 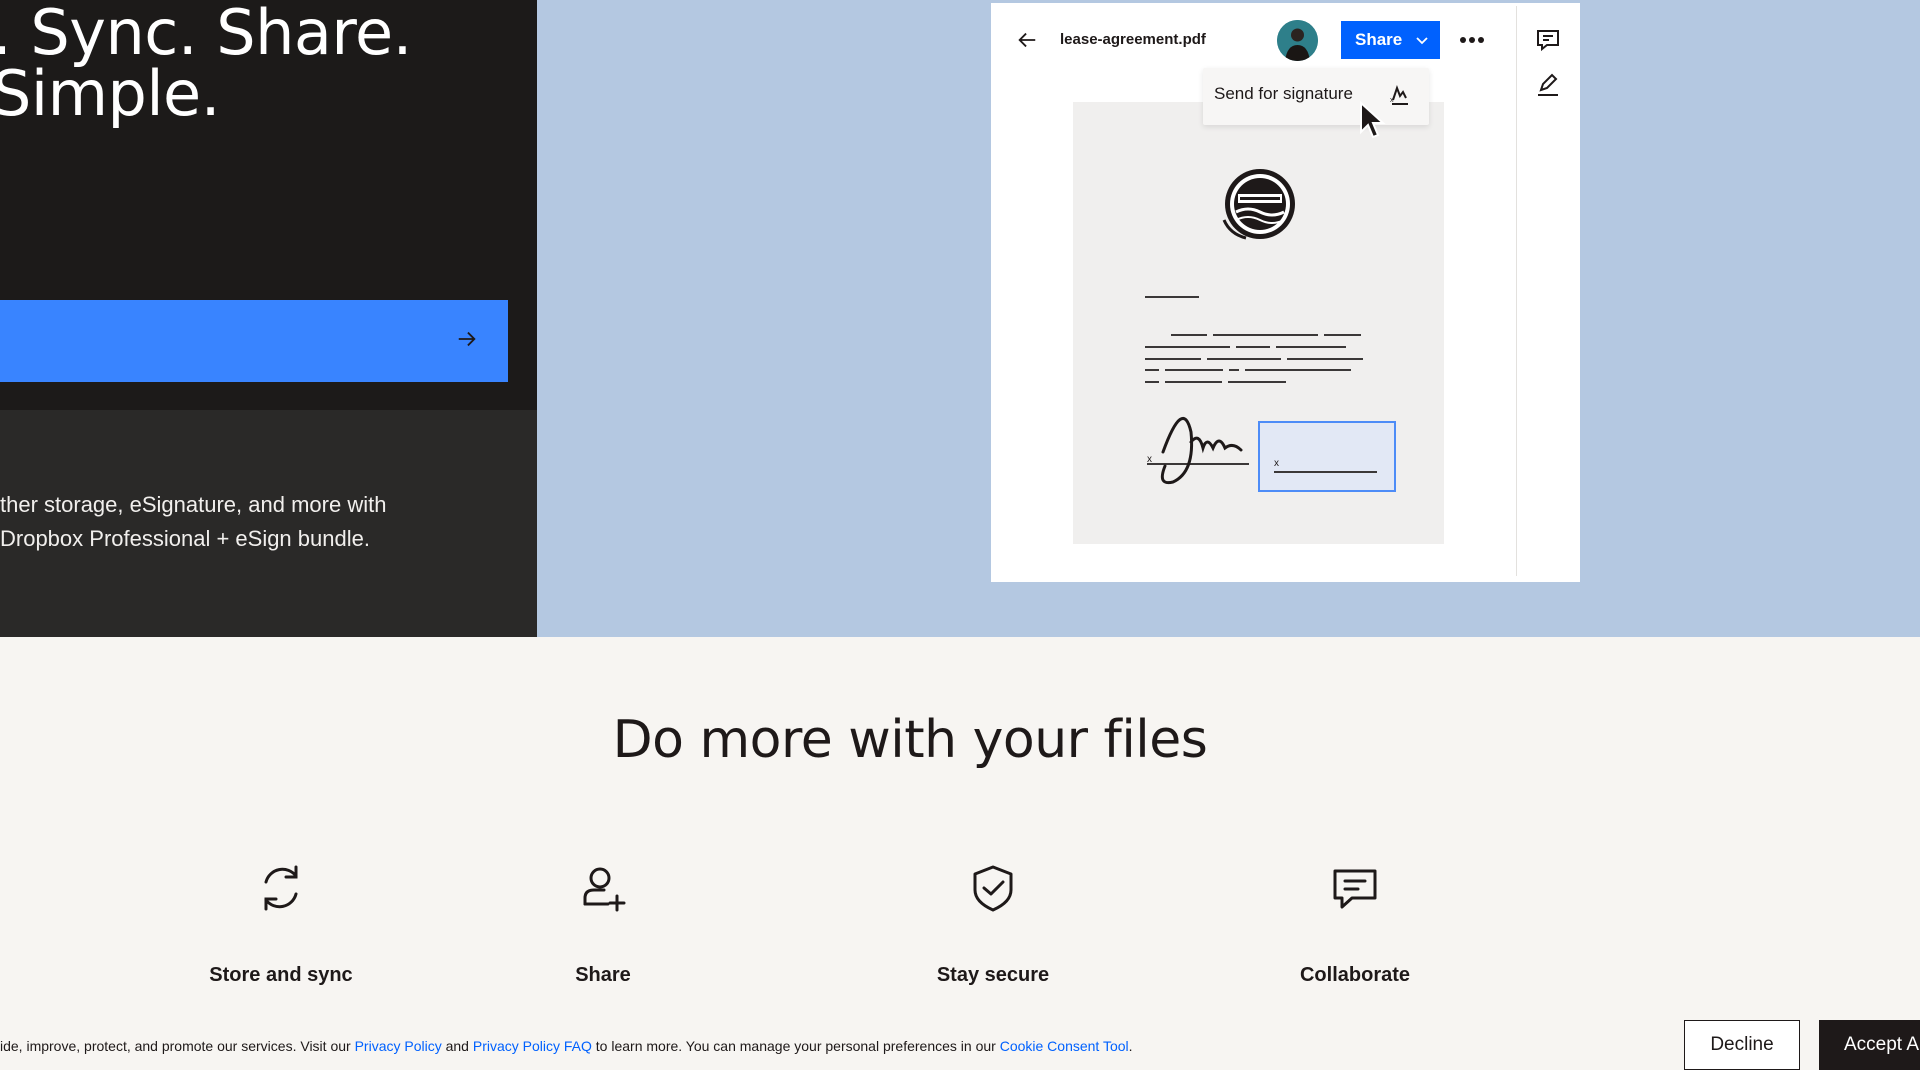 I want to click on feature-store-and-sync: Store and sync, so click(x=281, y=924).